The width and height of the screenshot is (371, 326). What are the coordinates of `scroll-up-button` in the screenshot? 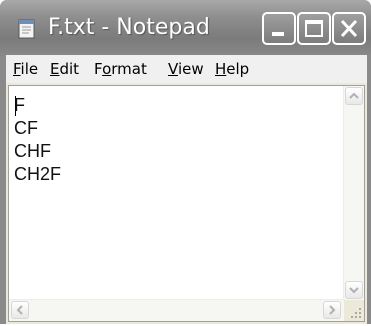 It's located at (354, 96).